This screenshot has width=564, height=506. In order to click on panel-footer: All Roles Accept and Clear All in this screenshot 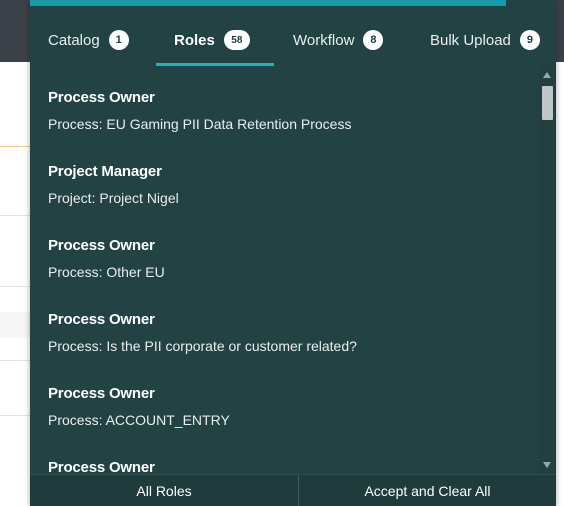, I will do `click(293, 490)`.